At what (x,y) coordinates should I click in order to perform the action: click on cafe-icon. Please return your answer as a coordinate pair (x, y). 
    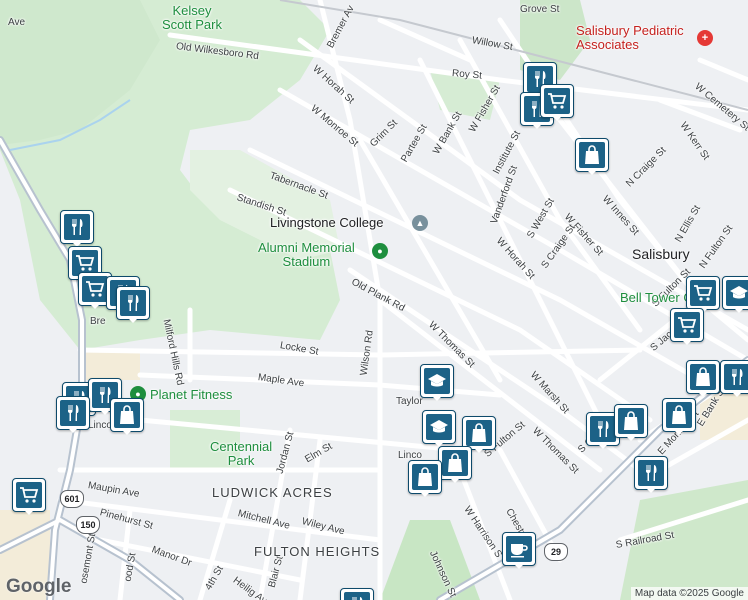
    Looking at the image, I should click on (519, 549).